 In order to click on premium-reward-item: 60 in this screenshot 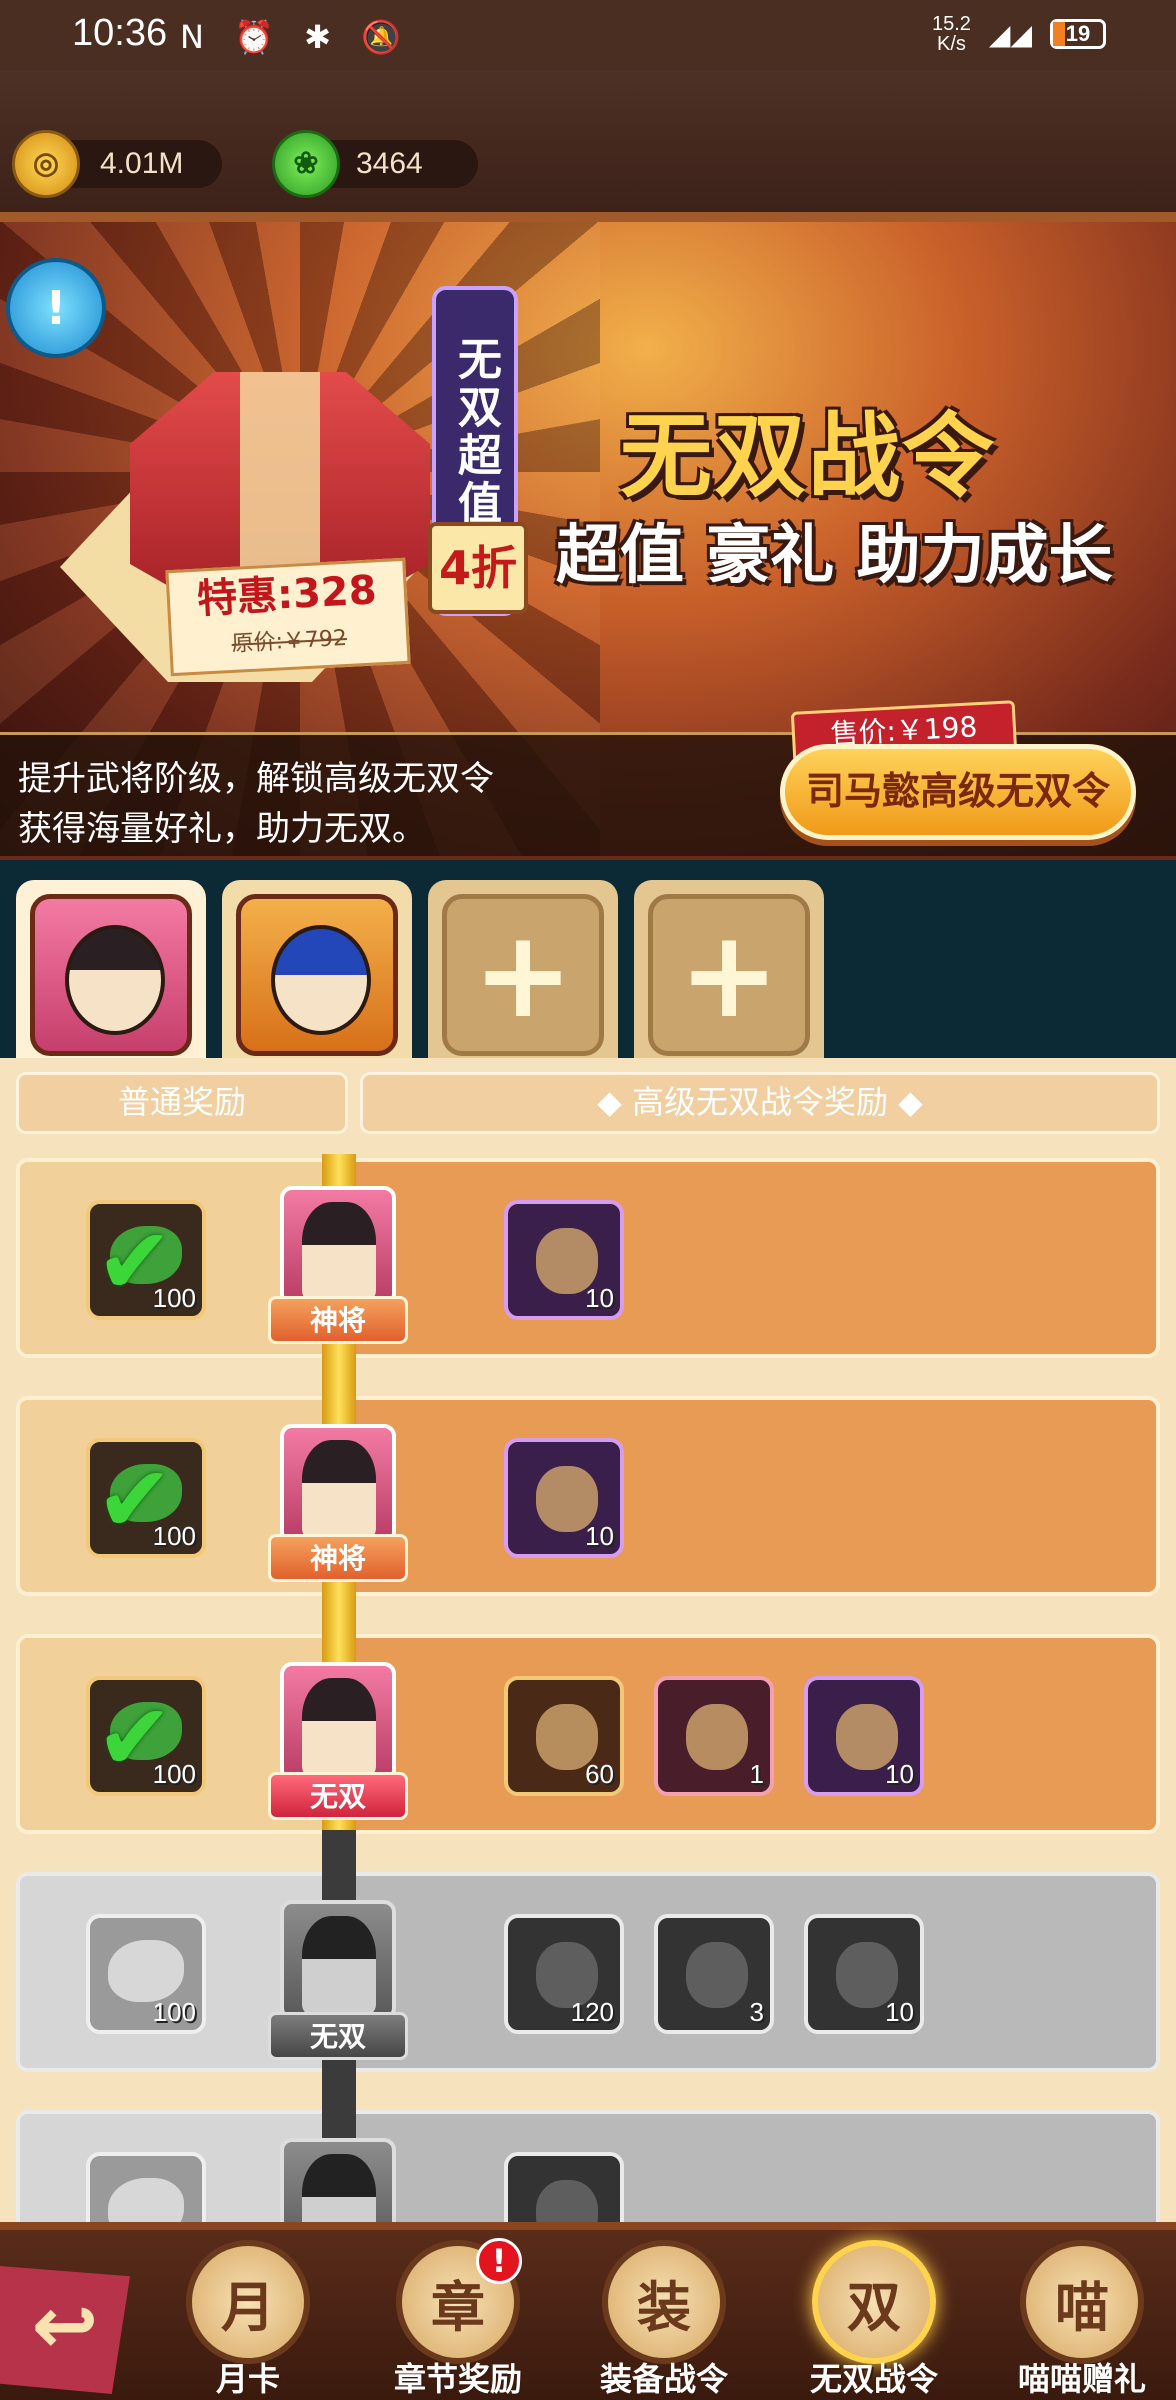, I will do `click(564, 1736)`.